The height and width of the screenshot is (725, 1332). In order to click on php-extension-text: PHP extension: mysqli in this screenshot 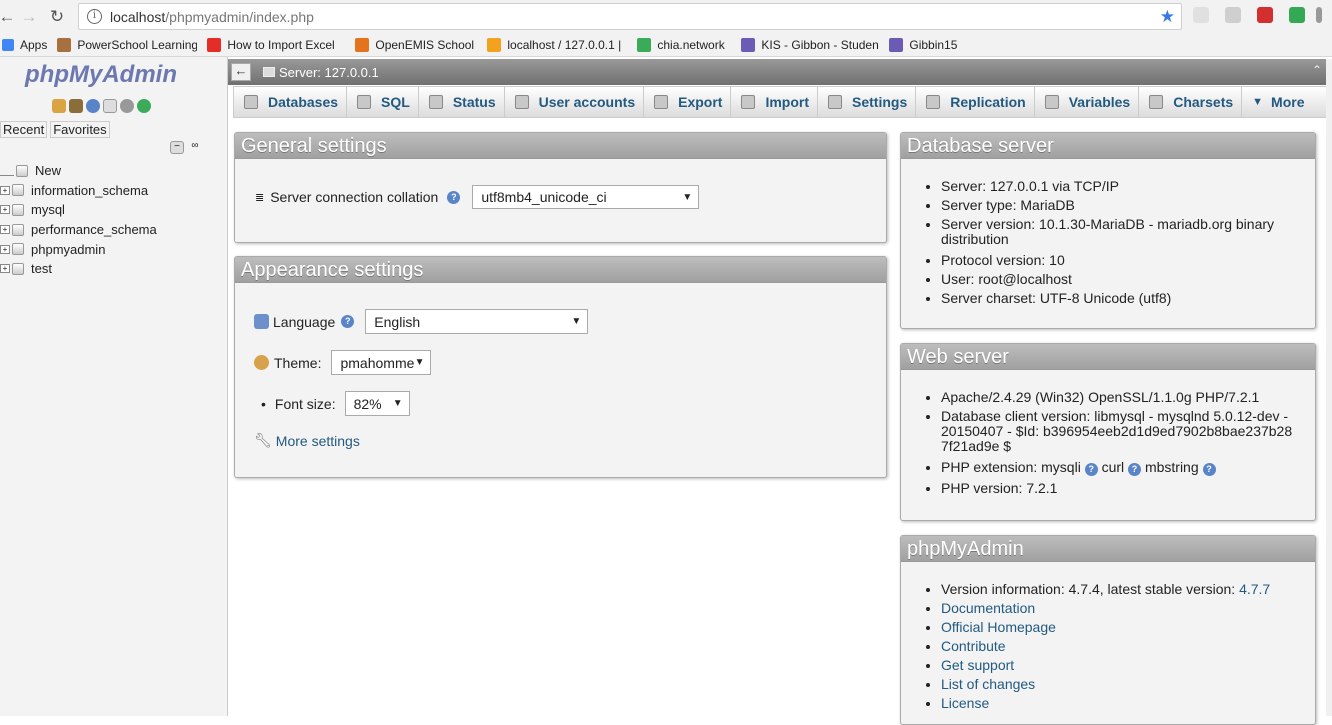, I will do `click(1011, 467)`.